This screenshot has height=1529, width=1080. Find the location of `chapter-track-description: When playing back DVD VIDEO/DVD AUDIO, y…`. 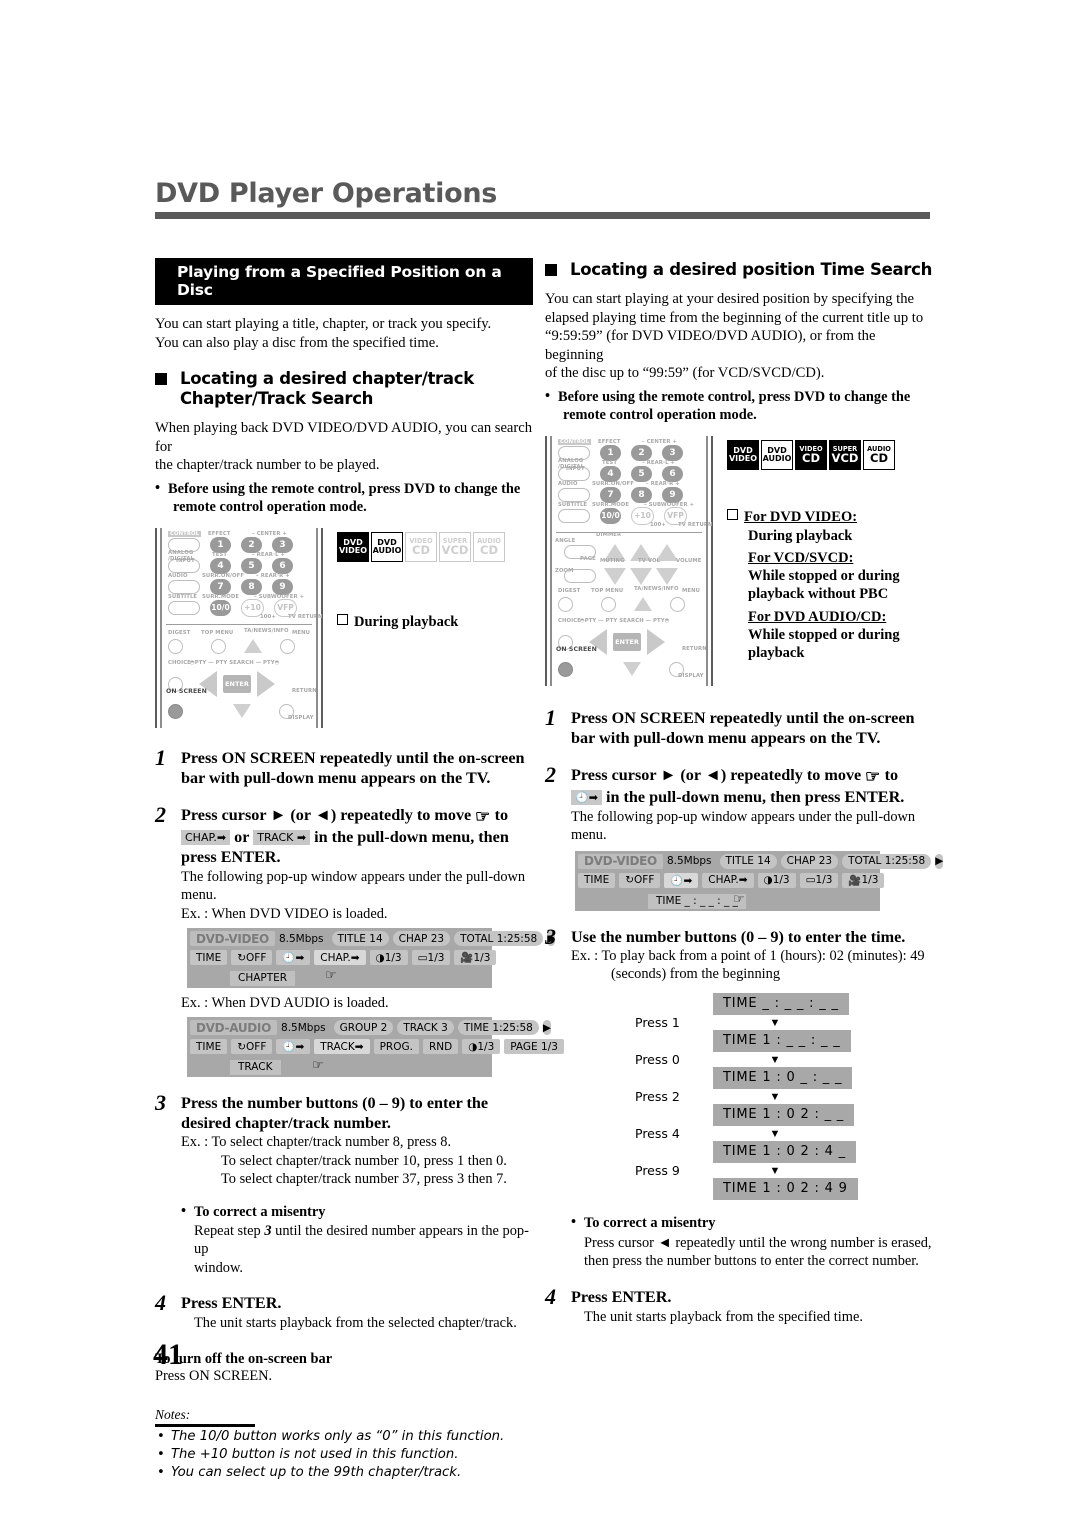

chapter-track-description: When playing back DVD VIDEO/DVD AUDIO, y… is located at coordinates (344, 447).